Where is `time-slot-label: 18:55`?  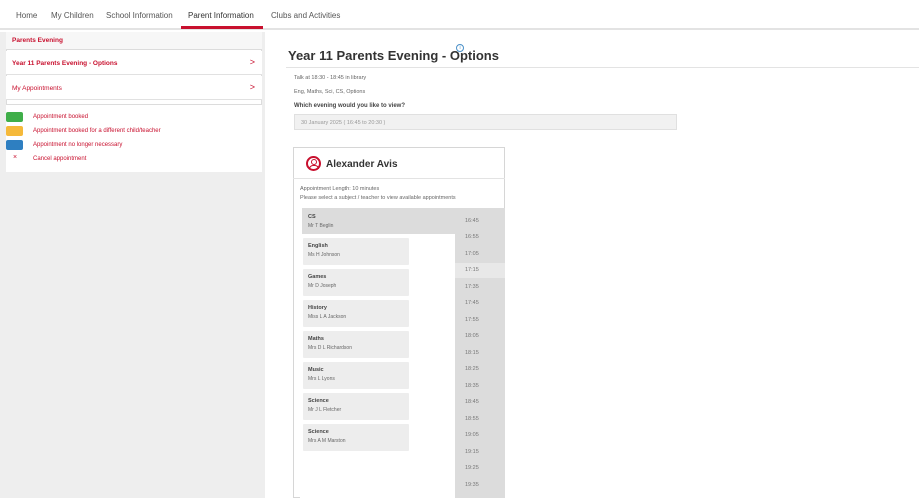 time-slot-label: 18:55 is located at coordinates (472, 419).